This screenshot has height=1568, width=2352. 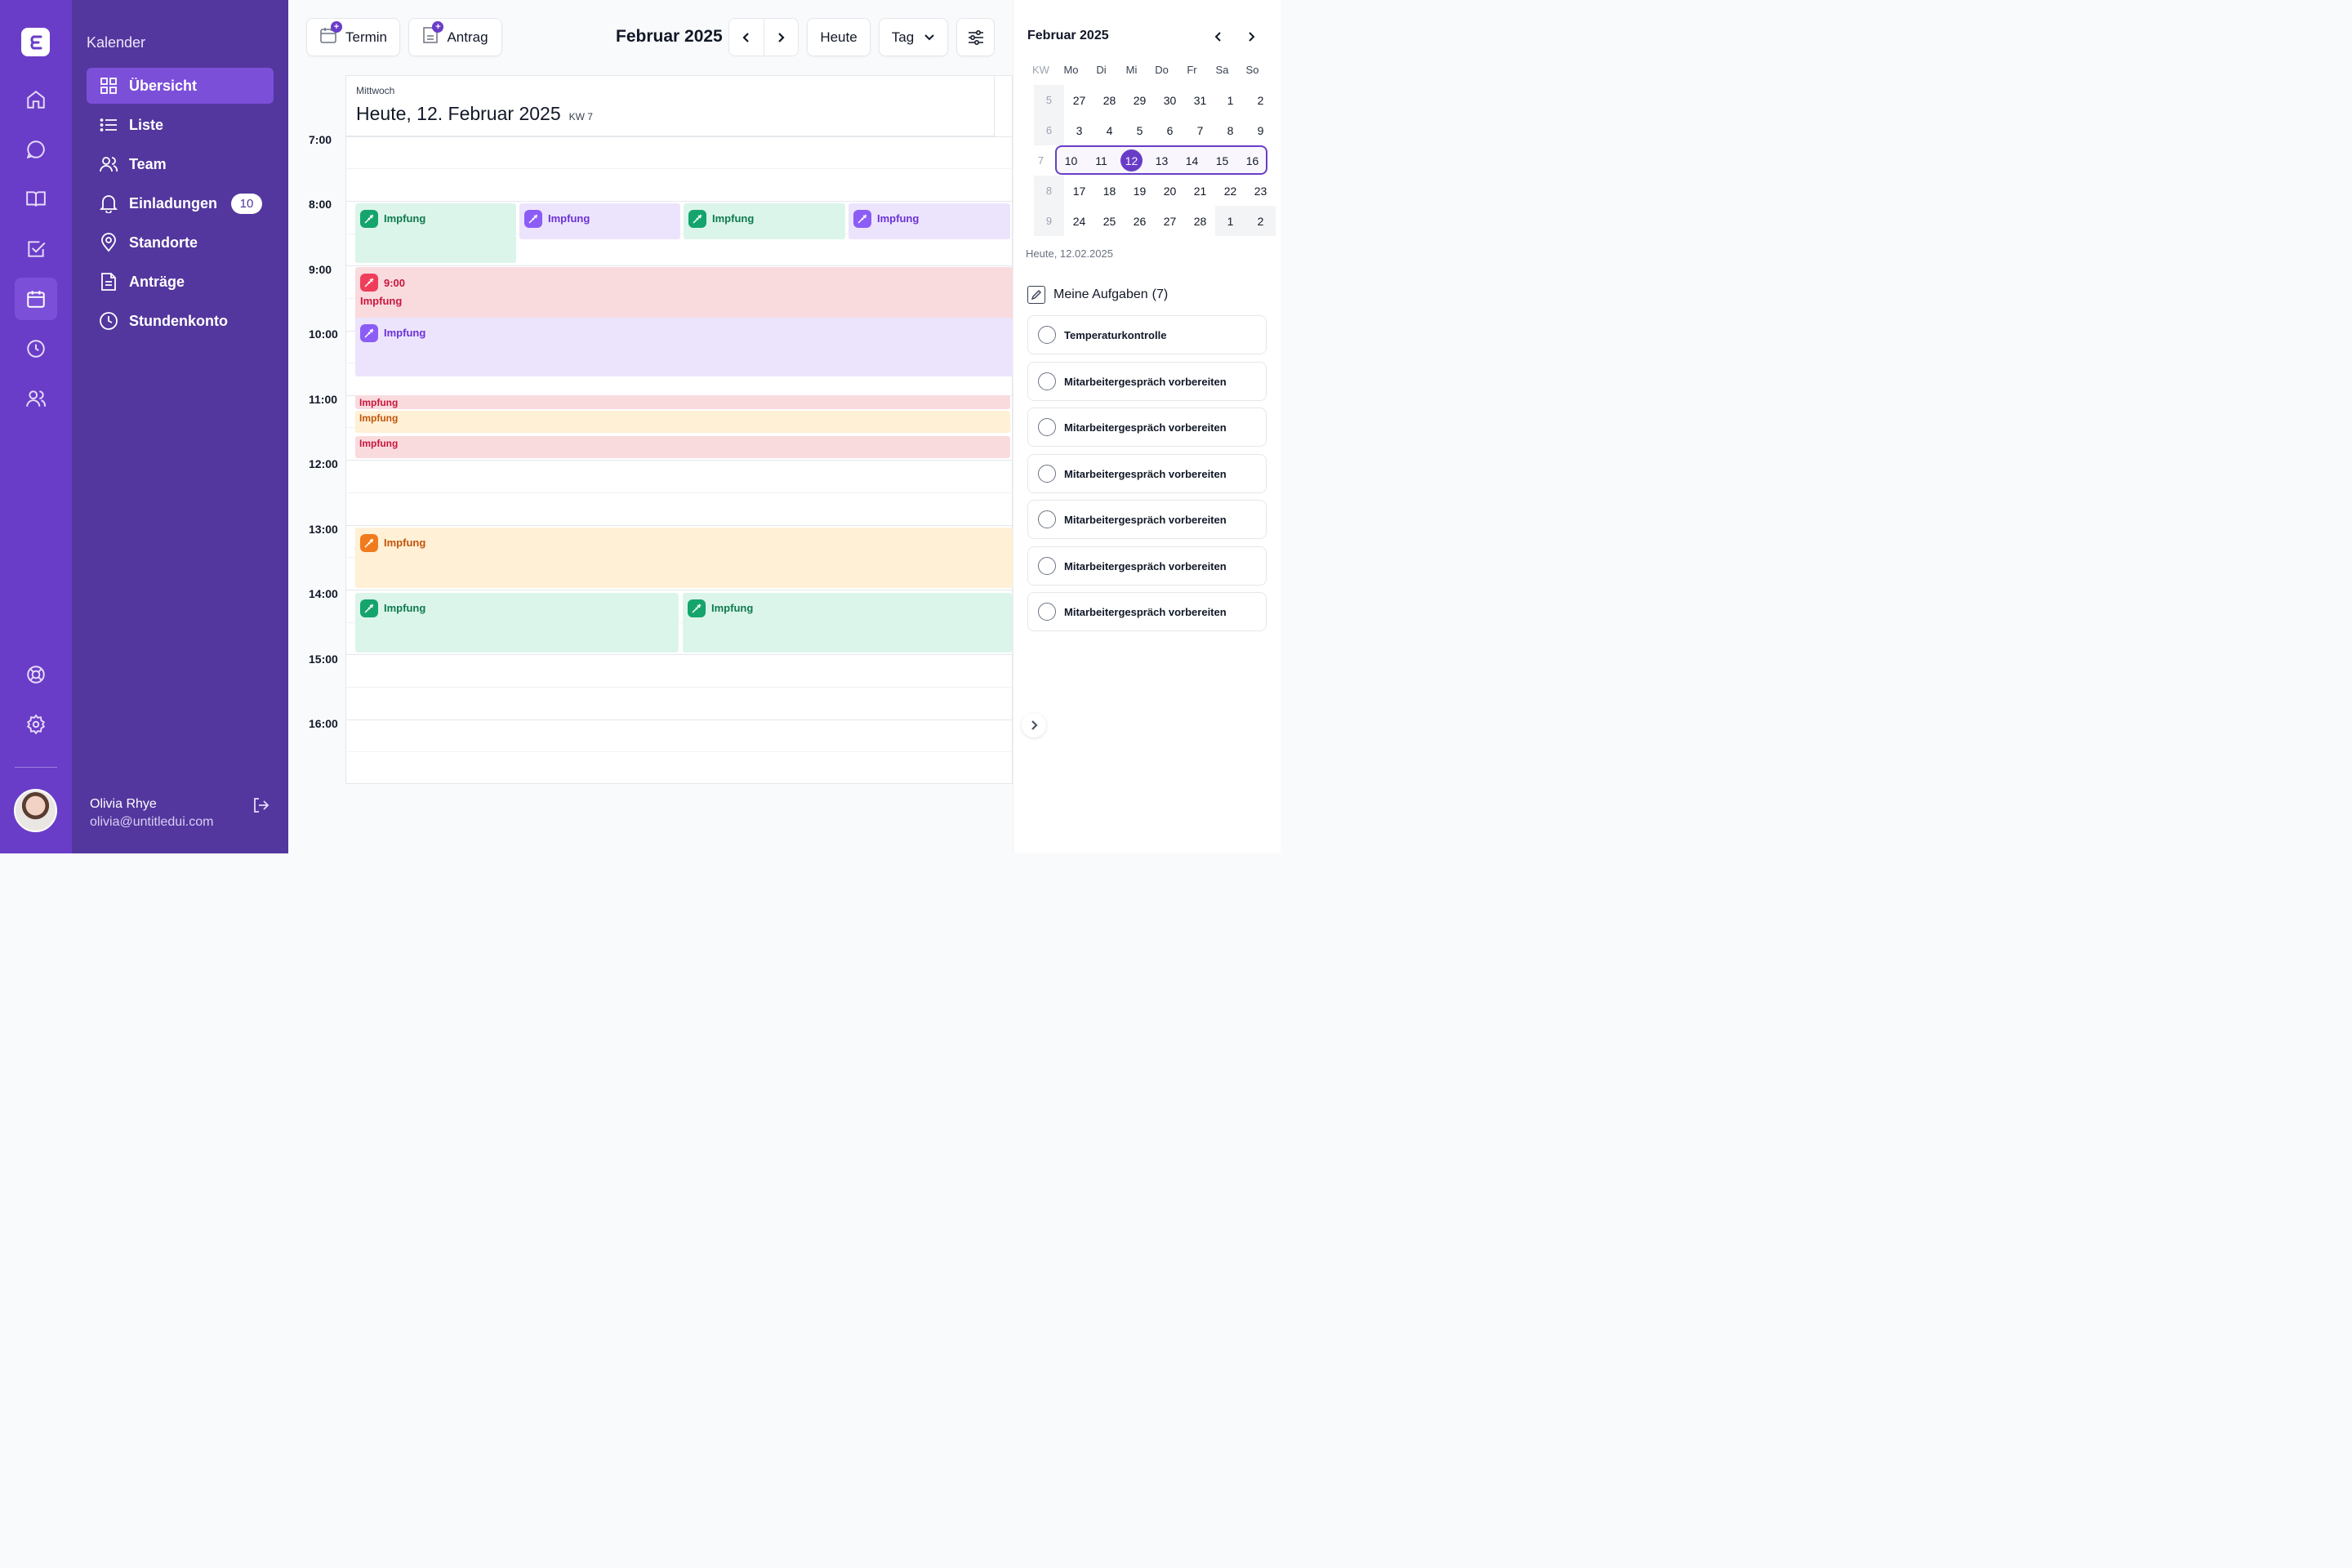 I want to click on calendar-icon, so click(x=36, y=299).